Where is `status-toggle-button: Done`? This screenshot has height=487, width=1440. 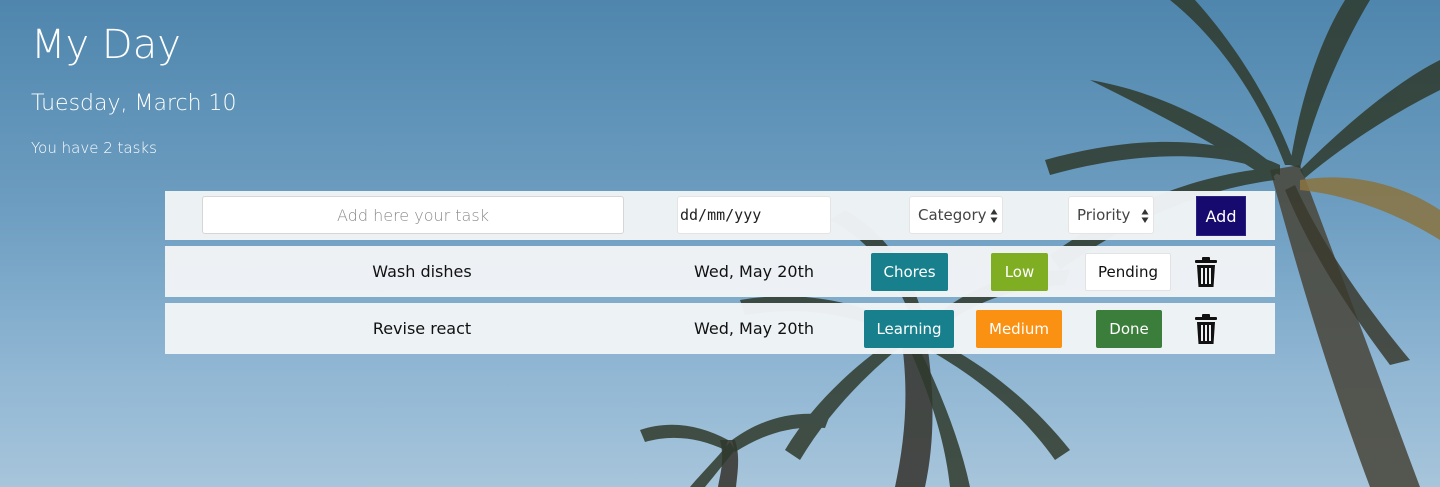 status-toggle-button: Done is located at coordinates (1129, 329).